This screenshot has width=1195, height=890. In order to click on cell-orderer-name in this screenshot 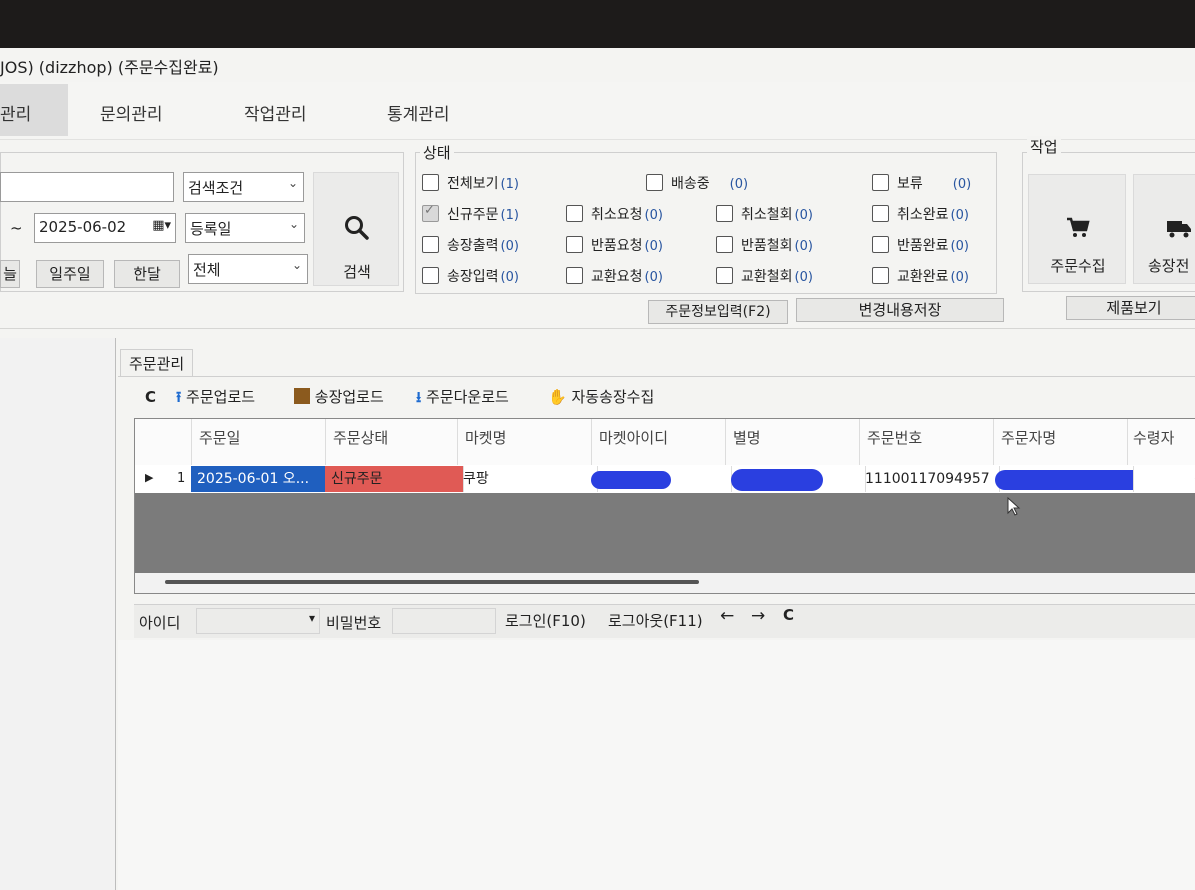, I will do `click(1063, 479)`.